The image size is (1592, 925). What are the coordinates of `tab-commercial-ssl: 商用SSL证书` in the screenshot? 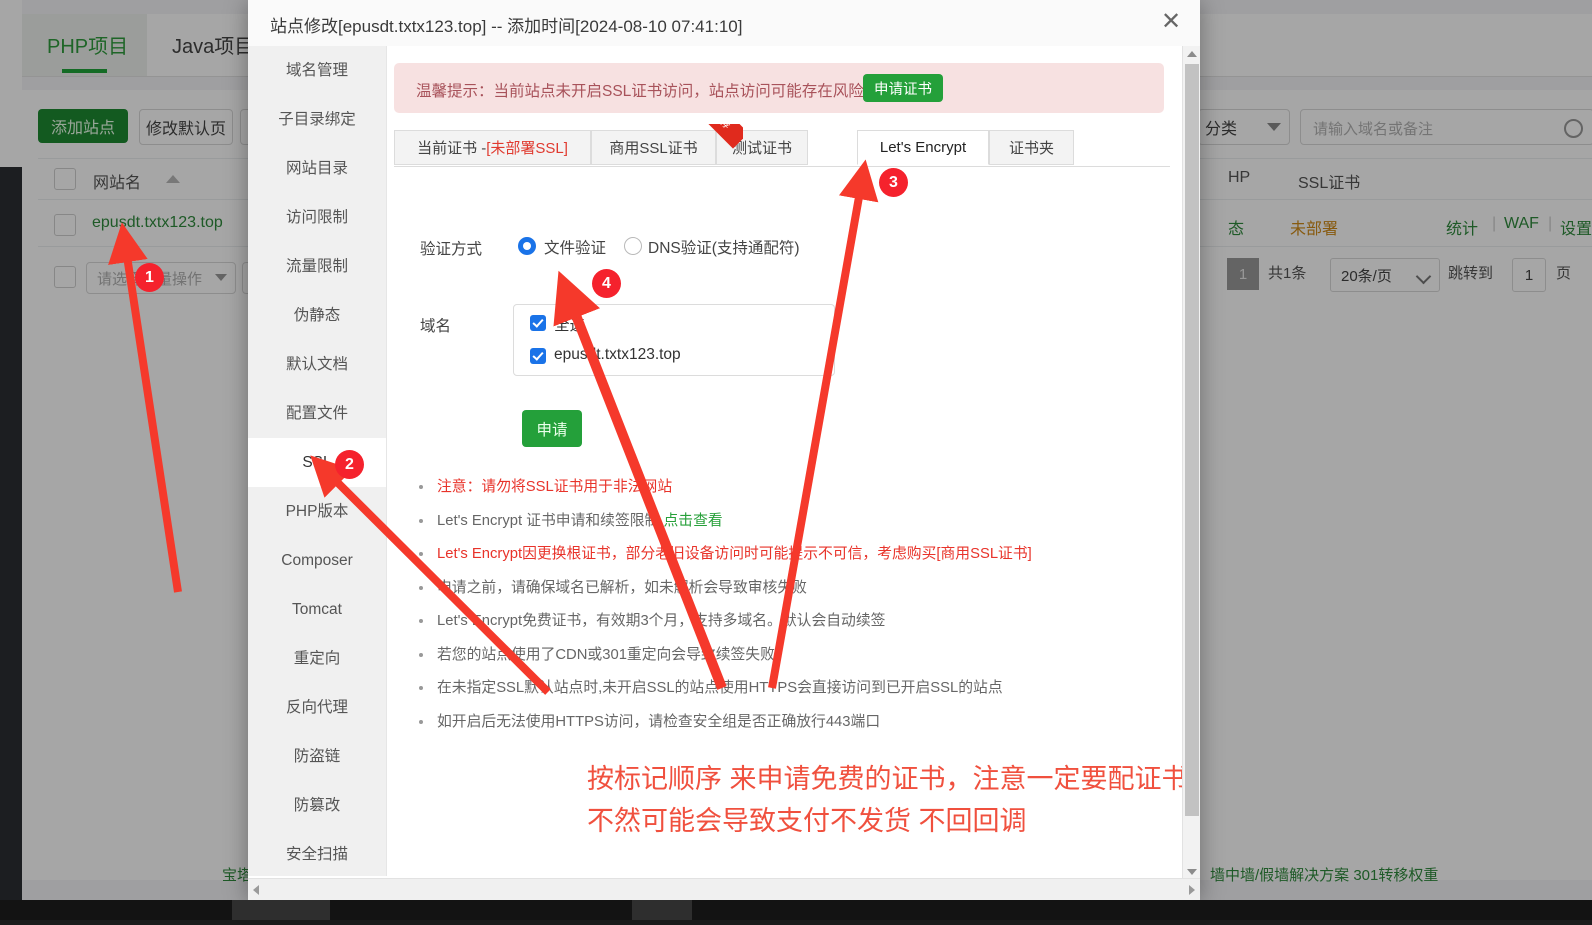 It's located at (653, 147).